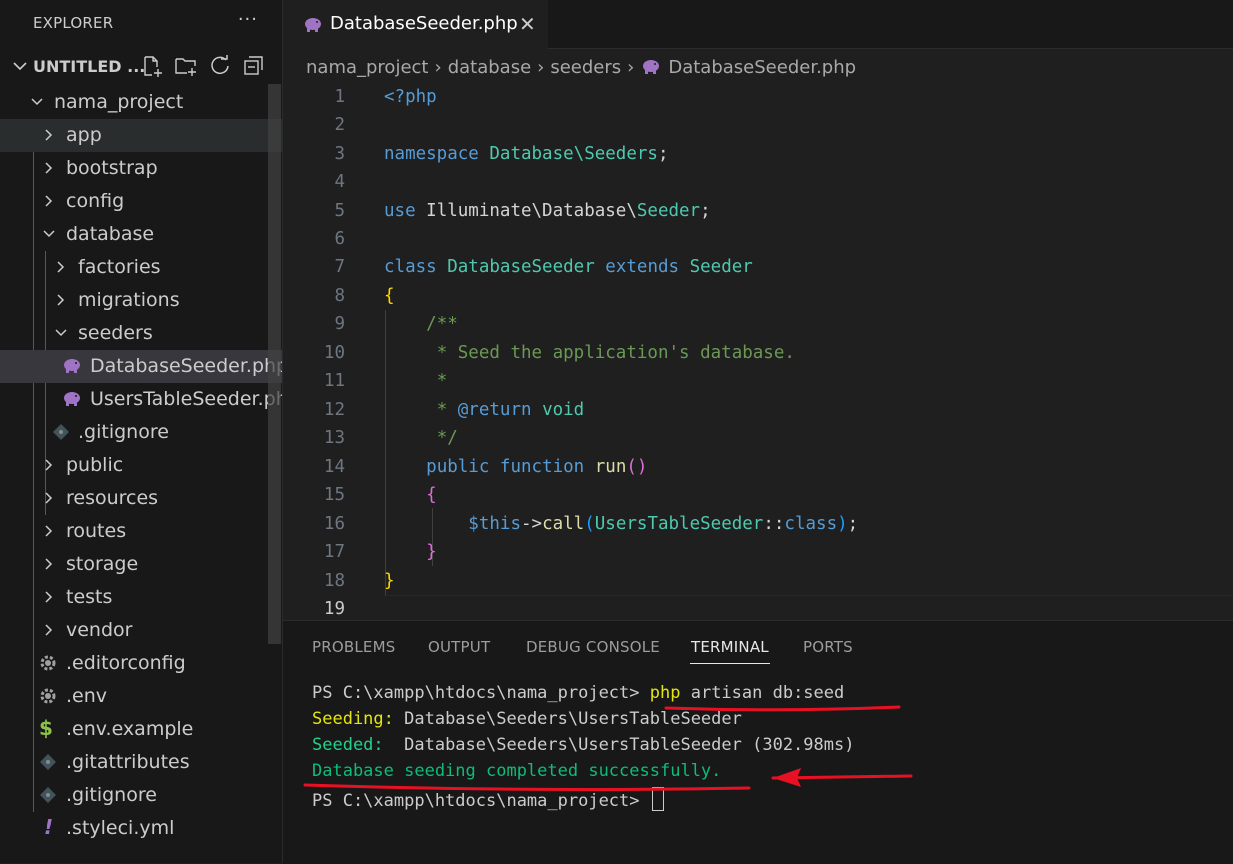 This screenshot has height=864, width=1233. What do you see at coordinates (141, 564) in the screenshot?
I see `tree-item-storage: storage` at bounding box center [141, 564].